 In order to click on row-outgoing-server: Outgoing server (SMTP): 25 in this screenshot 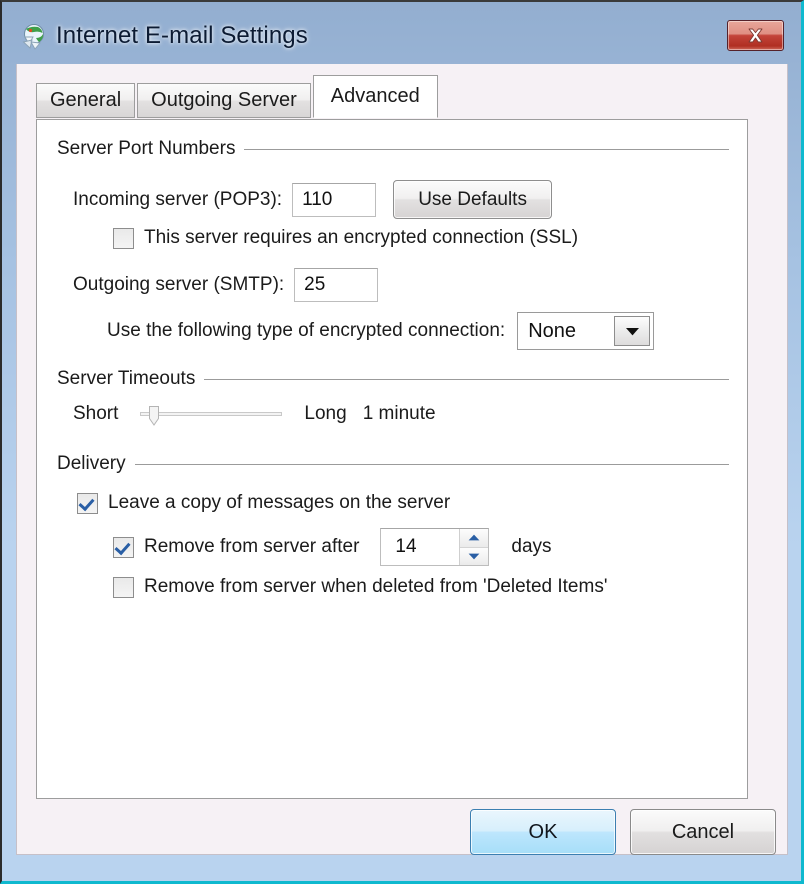, I will do `click(226, 285)`.